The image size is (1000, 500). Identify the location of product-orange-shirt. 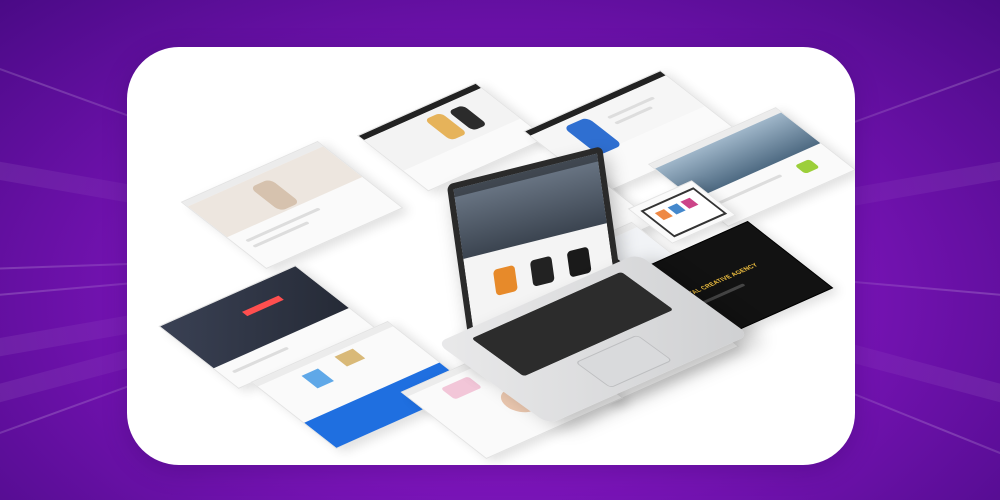
(505, 280).